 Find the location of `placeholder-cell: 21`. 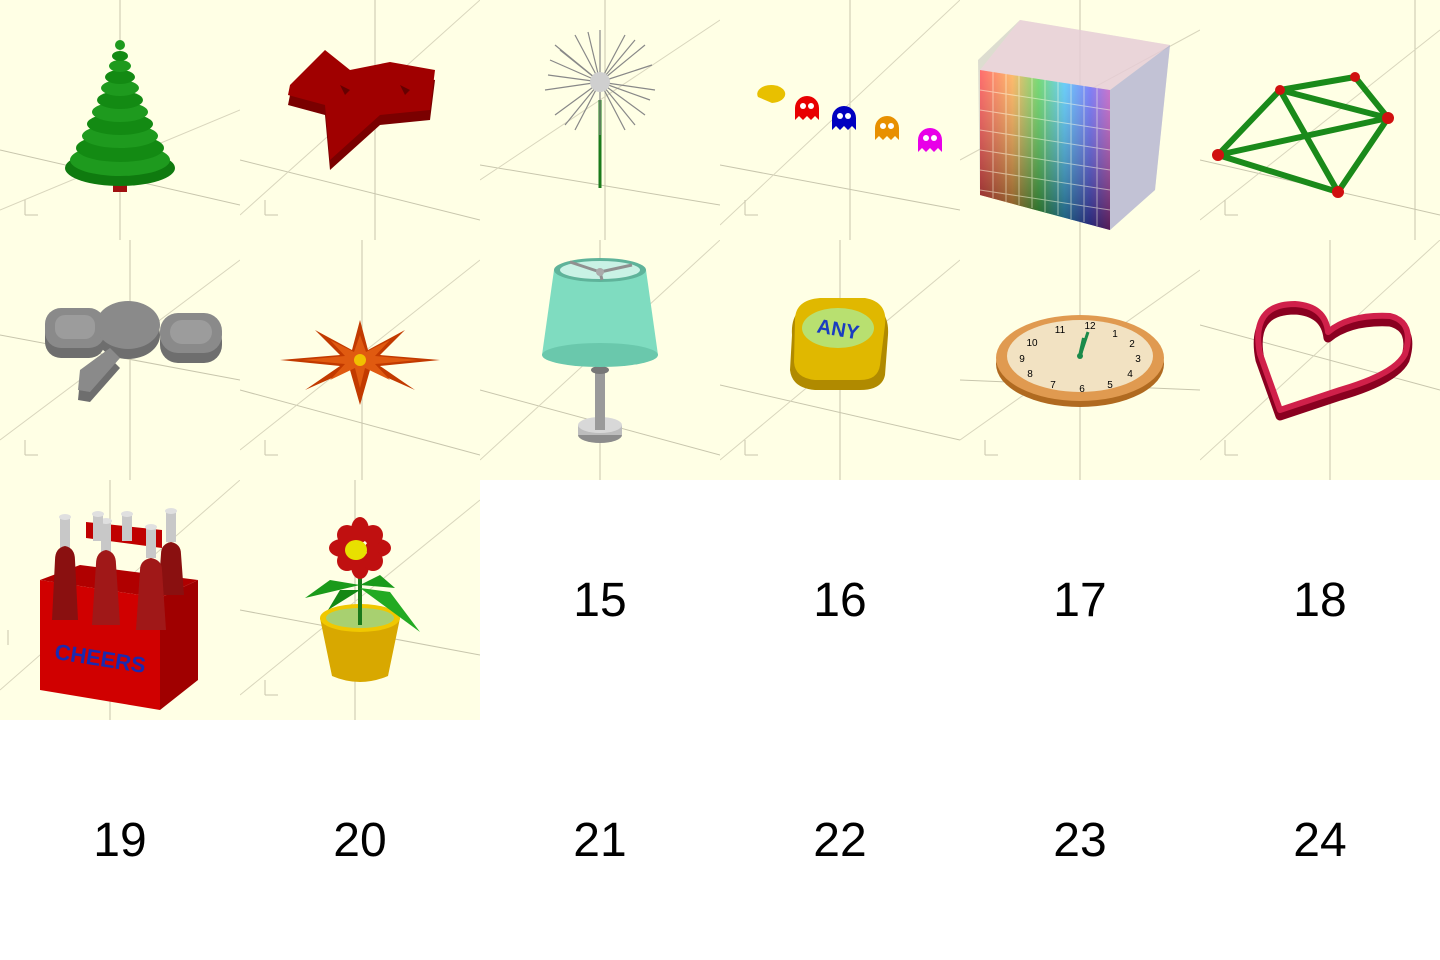

placeholder-cell: 21 is located at coordinates (600, 840).